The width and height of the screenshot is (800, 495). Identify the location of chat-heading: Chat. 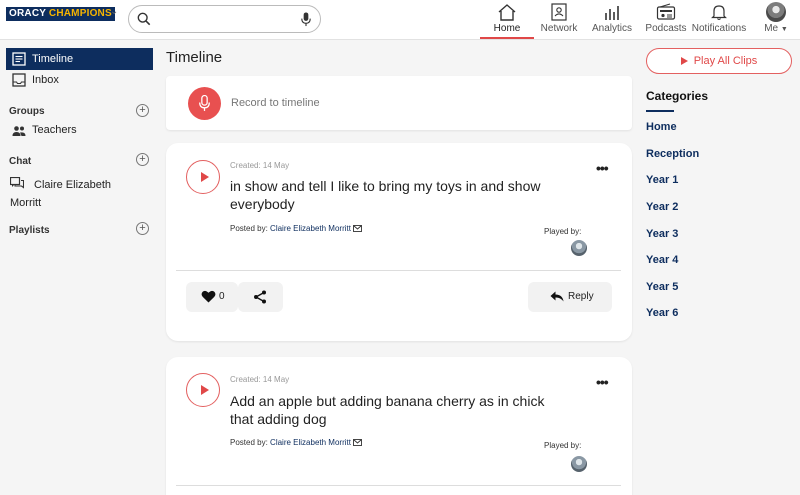
(20, 161).